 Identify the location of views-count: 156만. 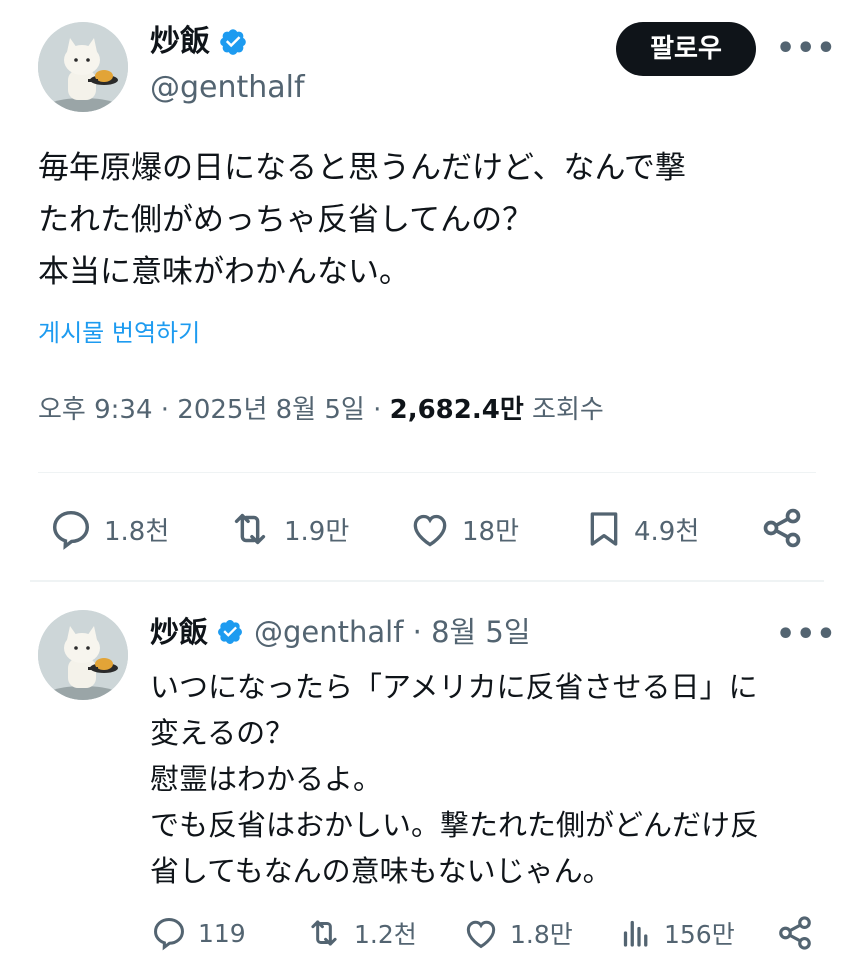
(699, 934).